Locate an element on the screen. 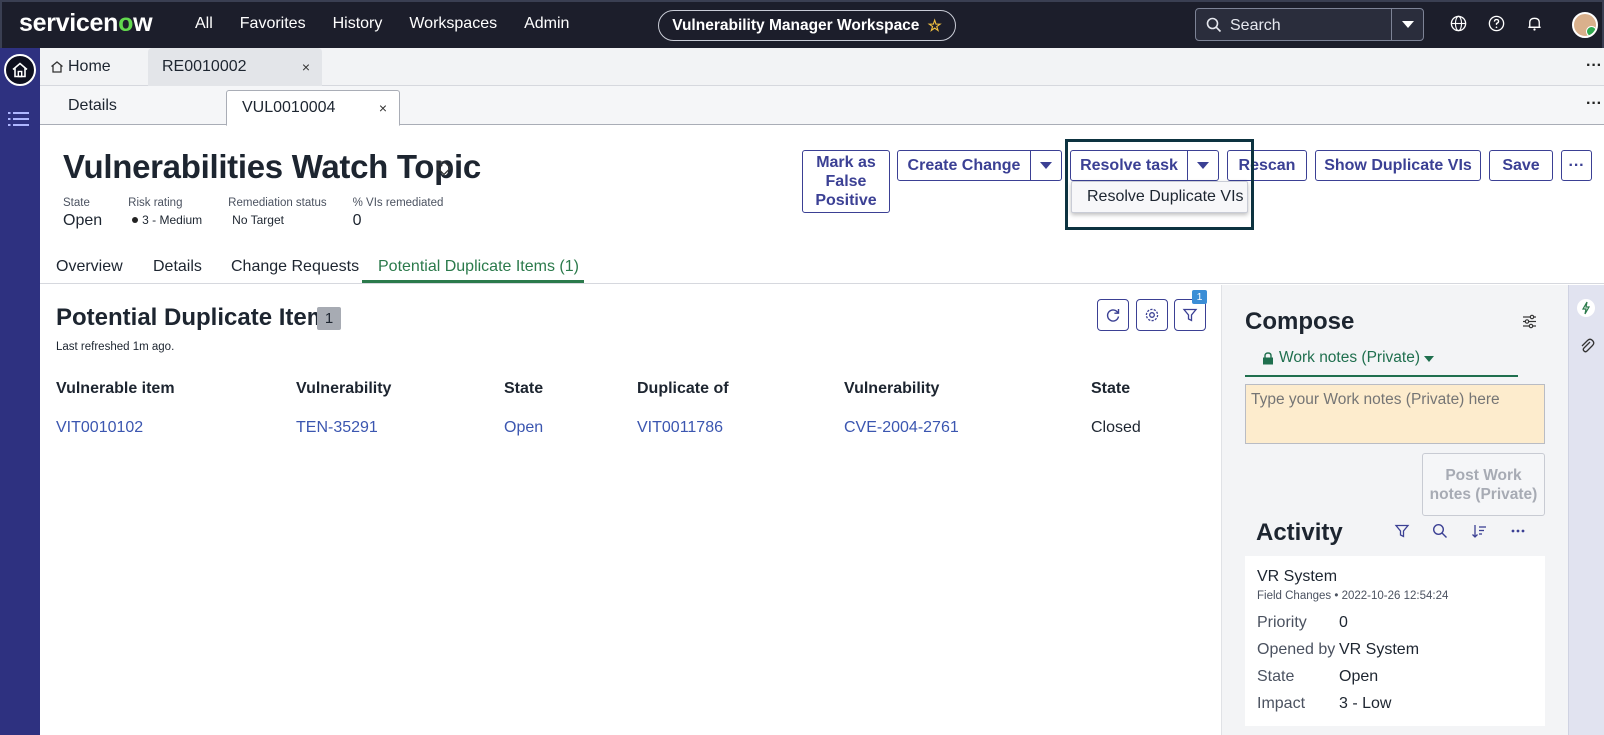 This screenshot has height=735, width=1604. cell-duplicate-vulnerability: CVE-2004-2761 is located at coordinates (901, 428).